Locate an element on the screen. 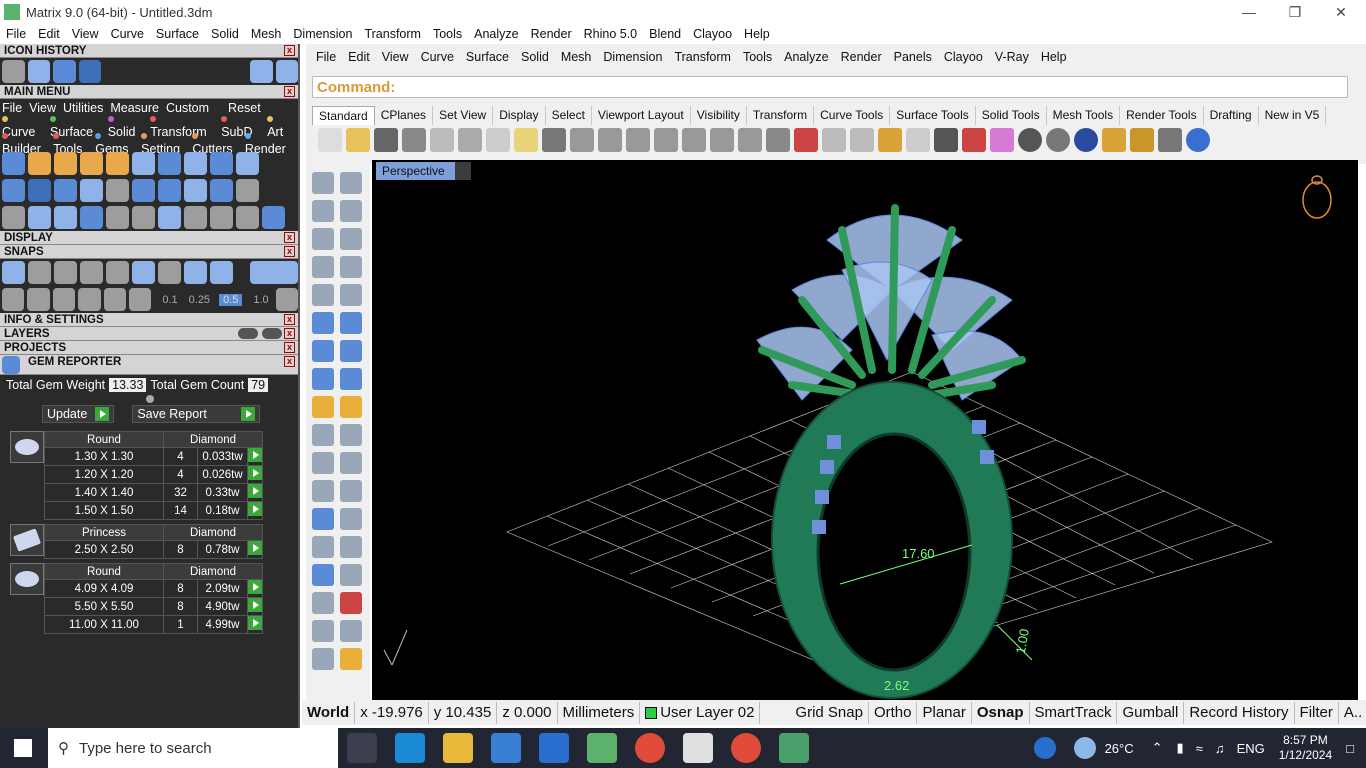 The height and width of the screenshot is (768, 1366). snap-value-05: 0.5 is located at coordinates (231, 299).